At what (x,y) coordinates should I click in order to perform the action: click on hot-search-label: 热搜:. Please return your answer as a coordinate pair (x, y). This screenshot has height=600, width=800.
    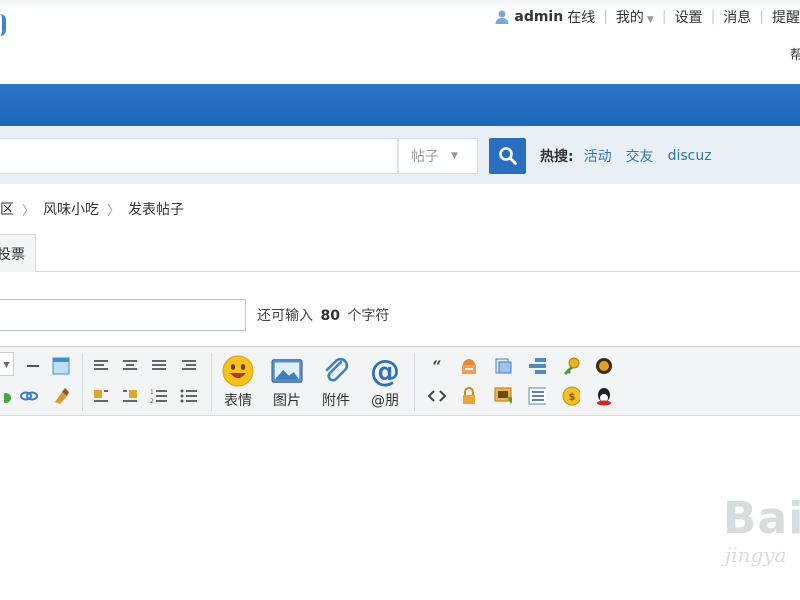
    Looking at the image, I should click on (557, 157).